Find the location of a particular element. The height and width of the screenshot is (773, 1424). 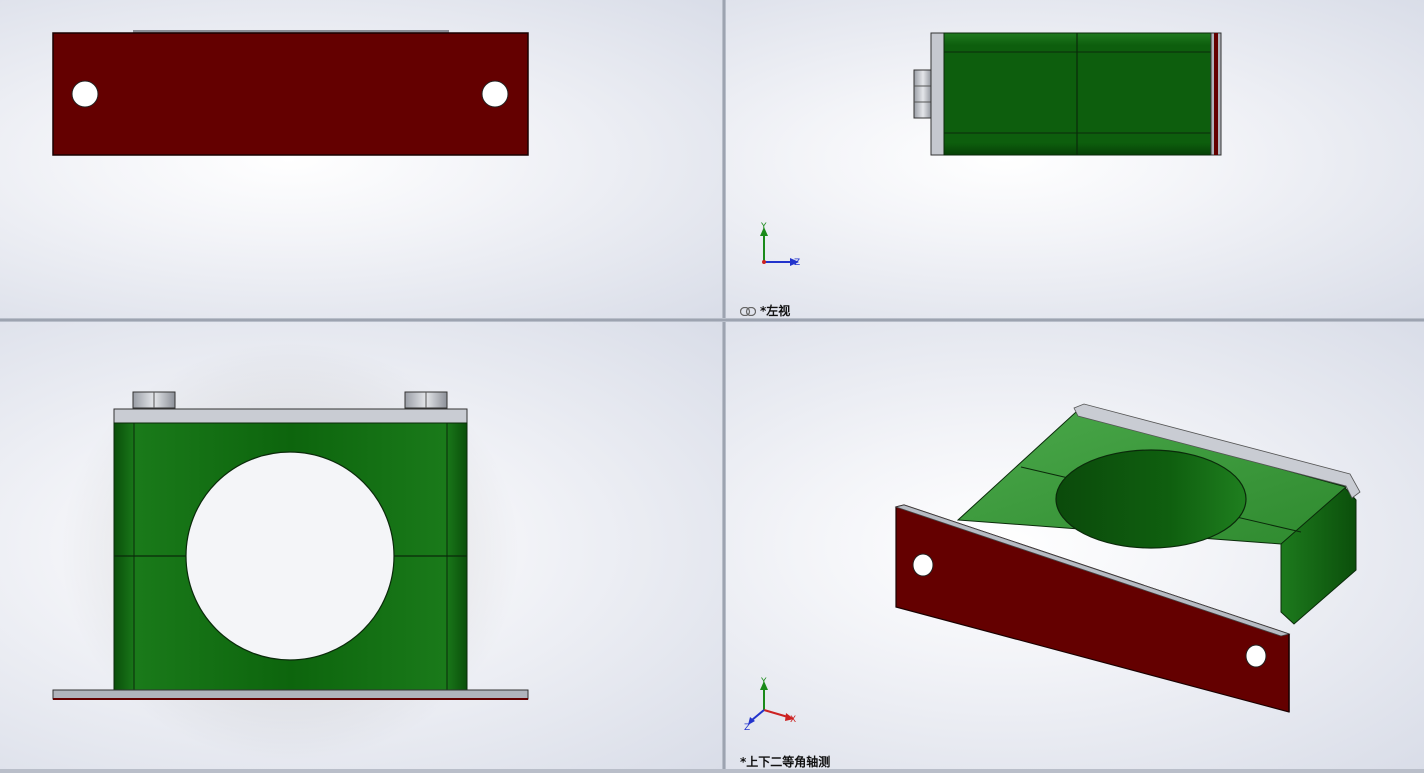

top-view-drawing is located at coordinates (290, 93).